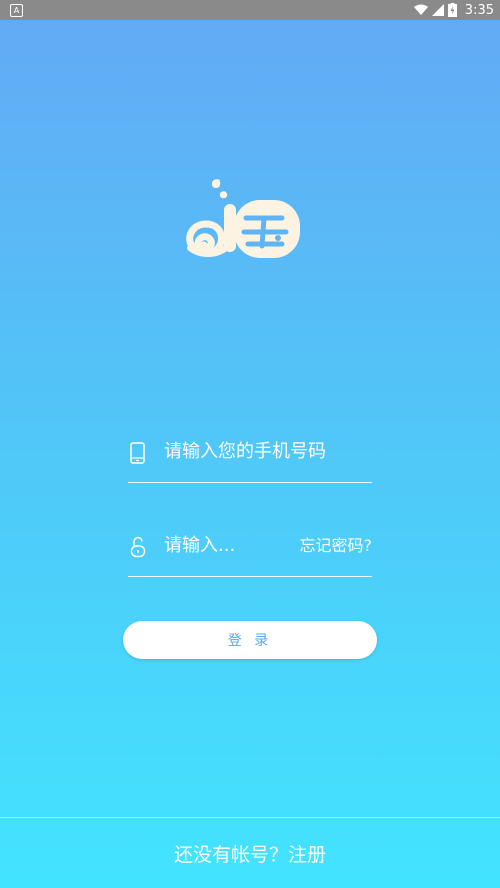 The image size is (500, 888). I want to click on mobile-phone-icon, so click(137, 453).